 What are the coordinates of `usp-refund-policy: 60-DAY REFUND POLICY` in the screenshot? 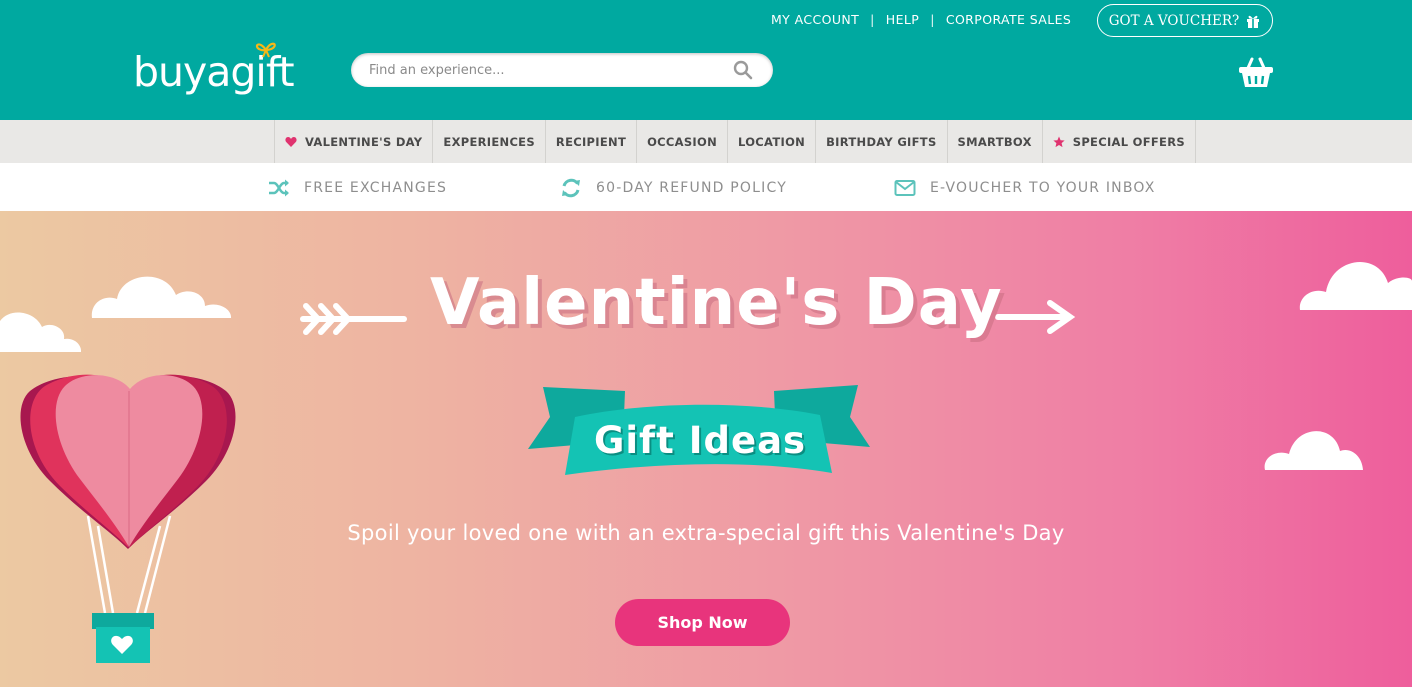 It's located at (673, 188).